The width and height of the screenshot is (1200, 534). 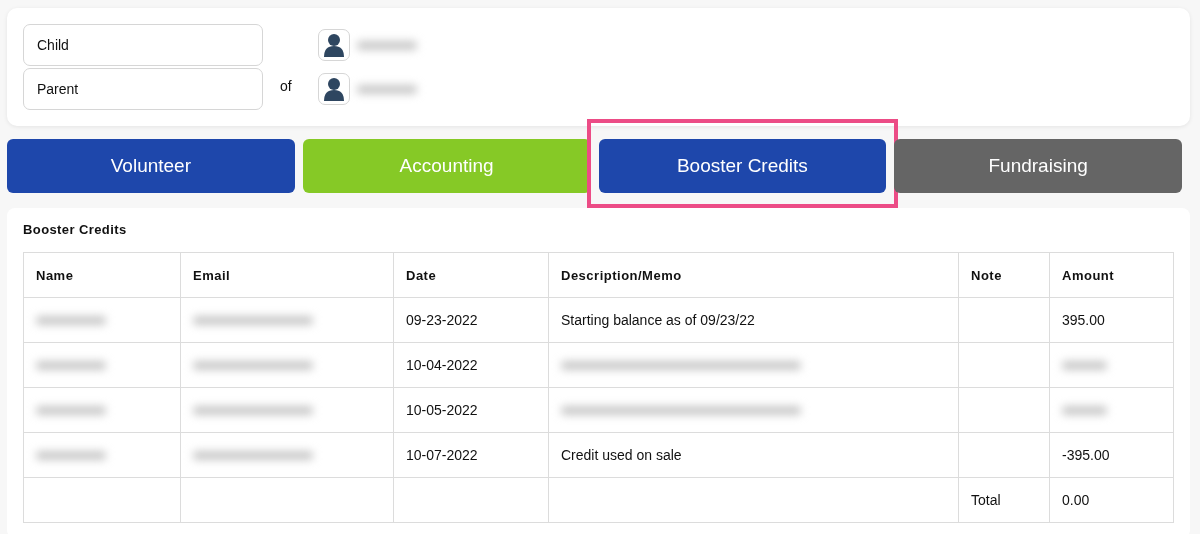 I want to click on table-cell: 0.00, so click(x=1076, y=500).